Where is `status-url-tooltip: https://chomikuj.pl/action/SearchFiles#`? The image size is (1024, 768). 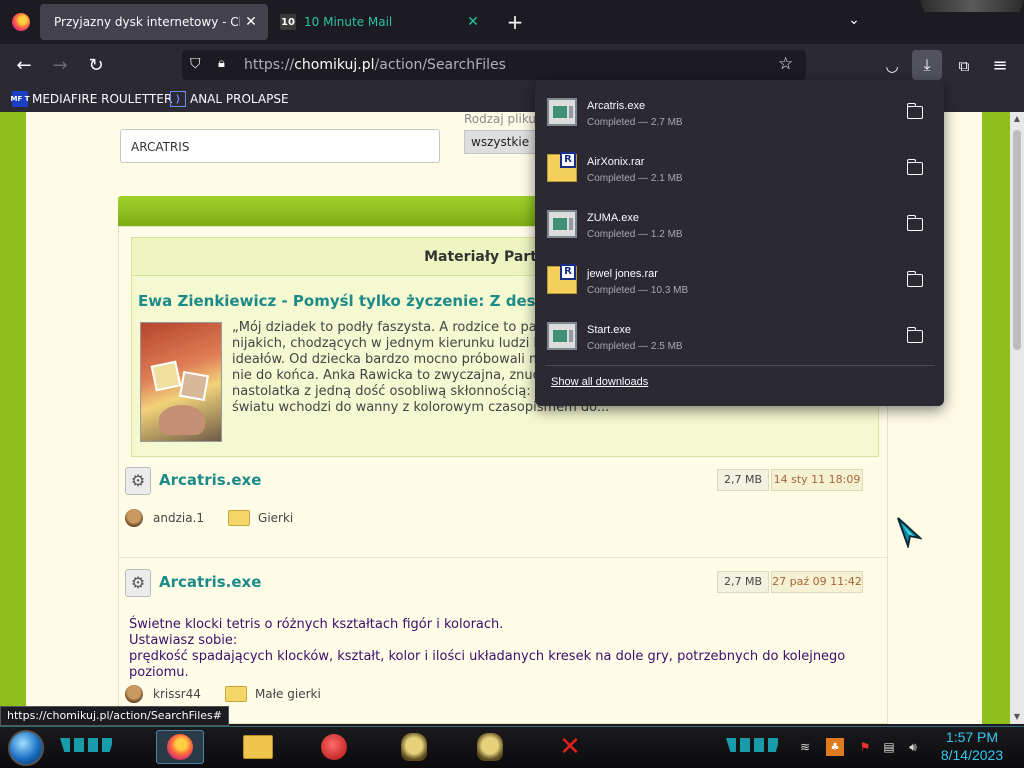 status-url-tooltip: https://chomikuj.pl/action/SearchFiles# is located at coordinates (114, 716).